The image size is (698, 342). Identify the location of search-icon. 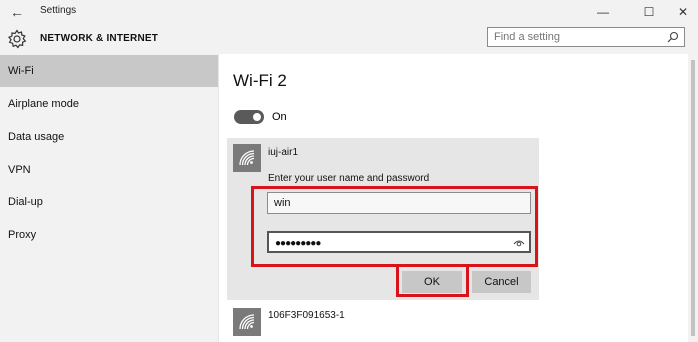
(673, 37).